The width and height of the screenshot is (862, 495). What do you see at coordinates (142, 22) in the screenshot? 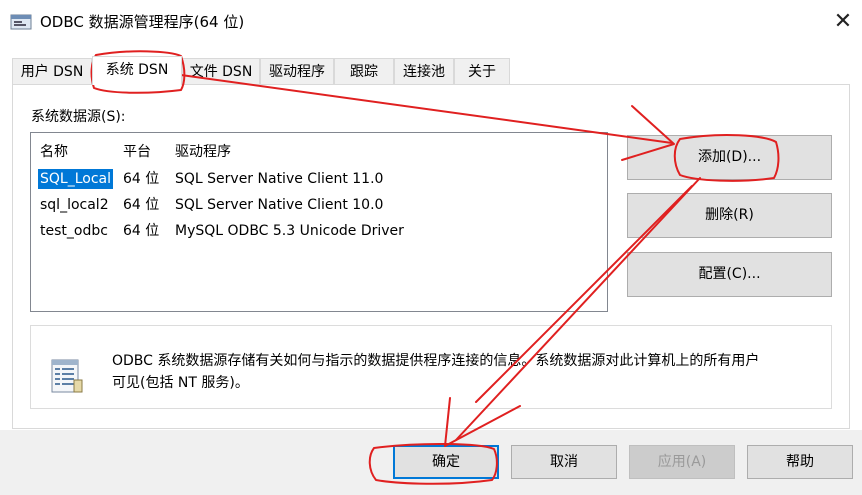
I see `window-title: ODBC 数据源管理程序(64 位)` at bounding box center [142, 22].